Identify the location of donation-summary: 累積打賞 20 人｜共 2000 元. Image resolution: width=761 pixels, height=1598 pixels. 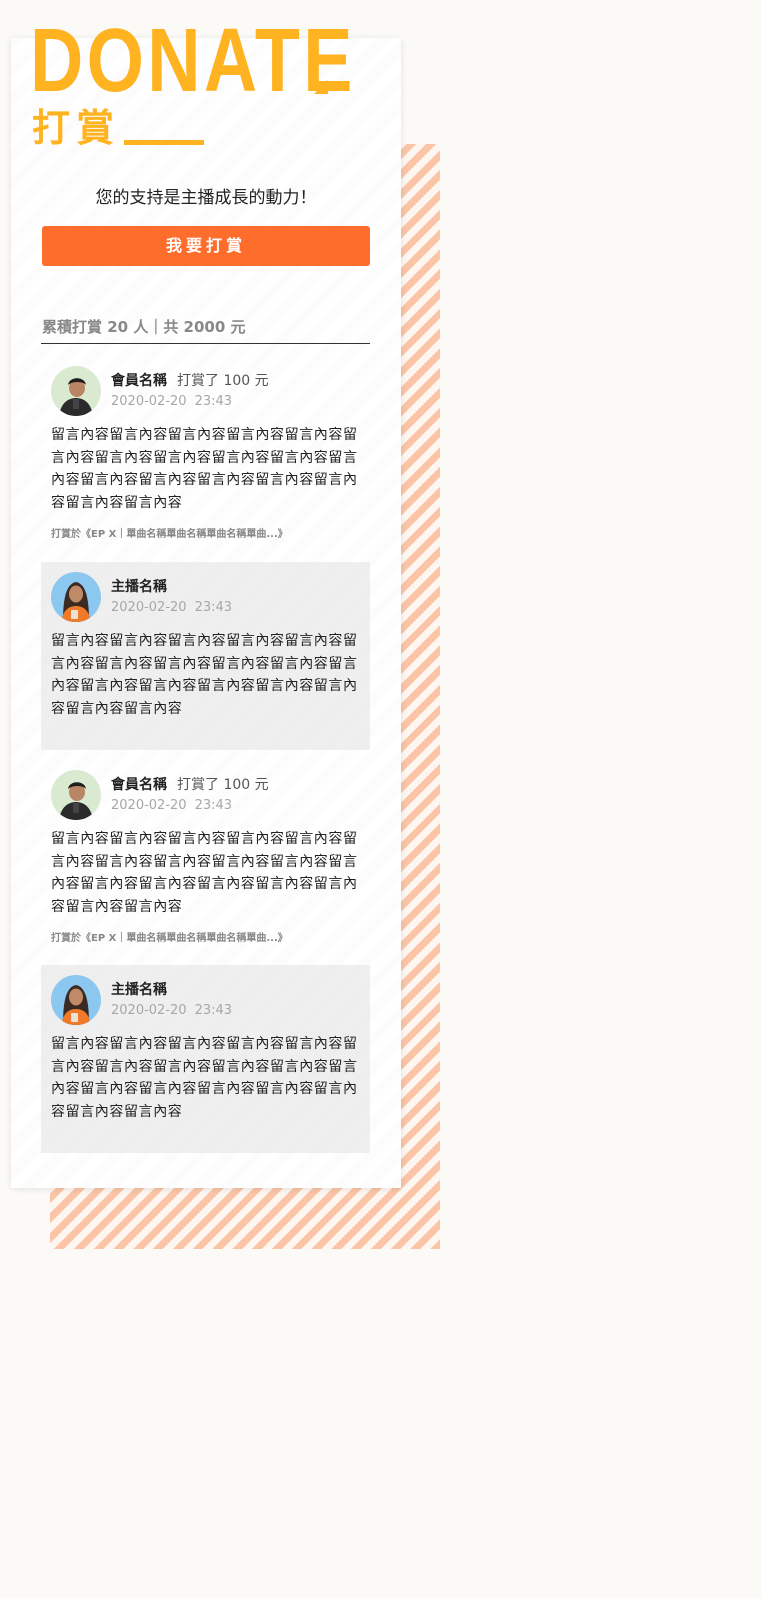
(144, 327).